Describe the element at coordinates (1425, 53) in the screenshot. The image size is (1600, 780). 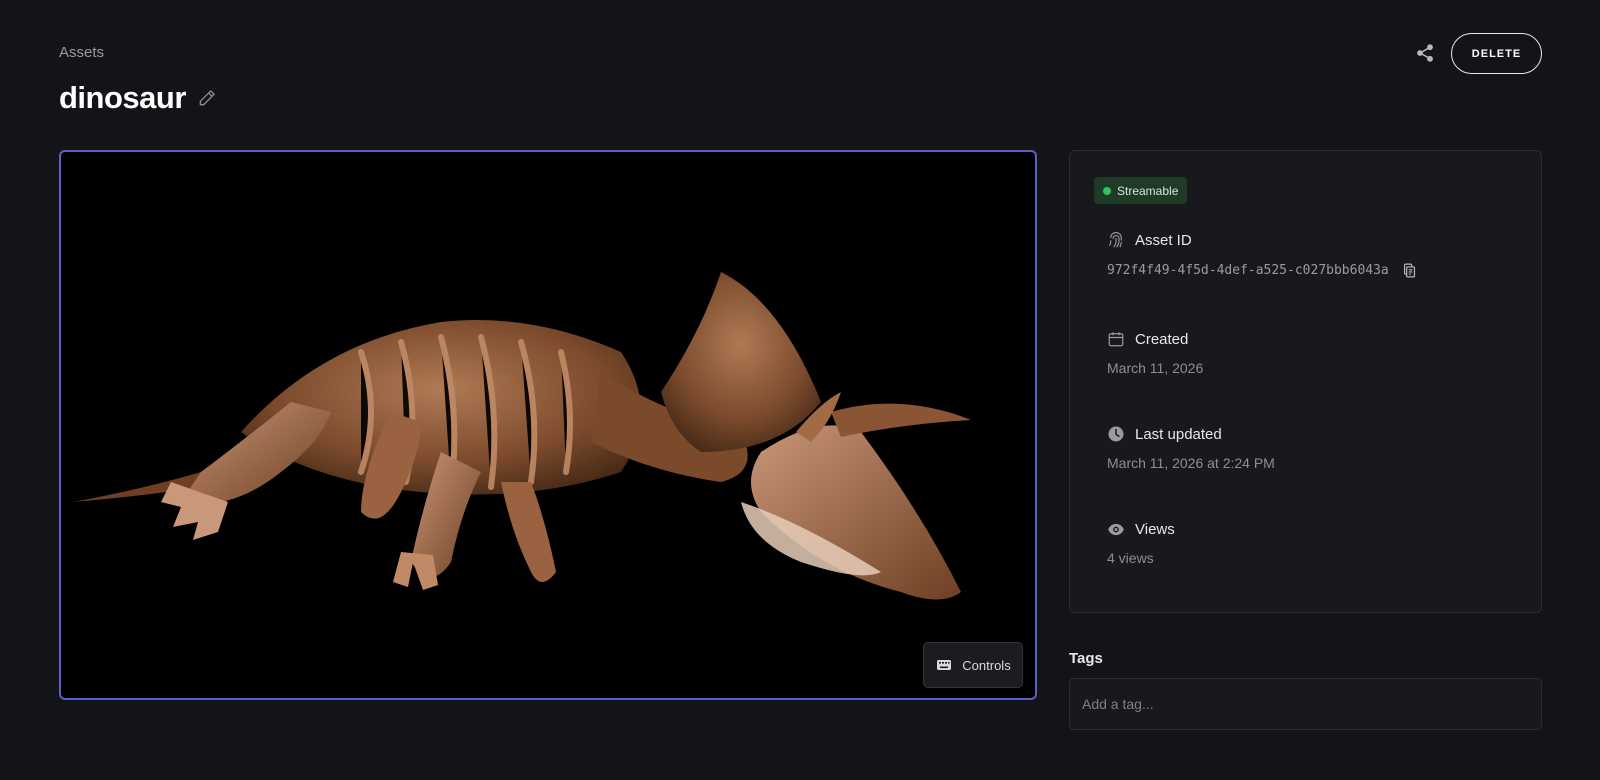
I see `share-icon` at that location.